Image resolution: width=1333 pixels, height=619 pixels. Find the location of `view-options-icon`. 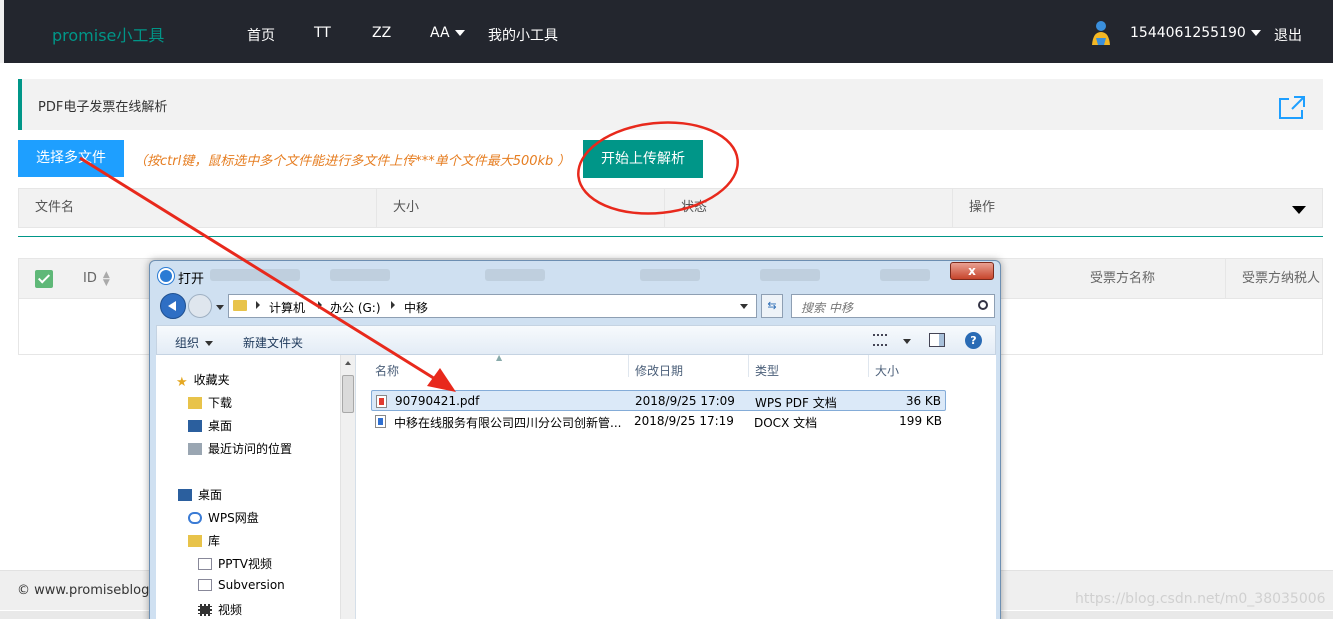

view-options-icon is located at coordinates (880, 340).